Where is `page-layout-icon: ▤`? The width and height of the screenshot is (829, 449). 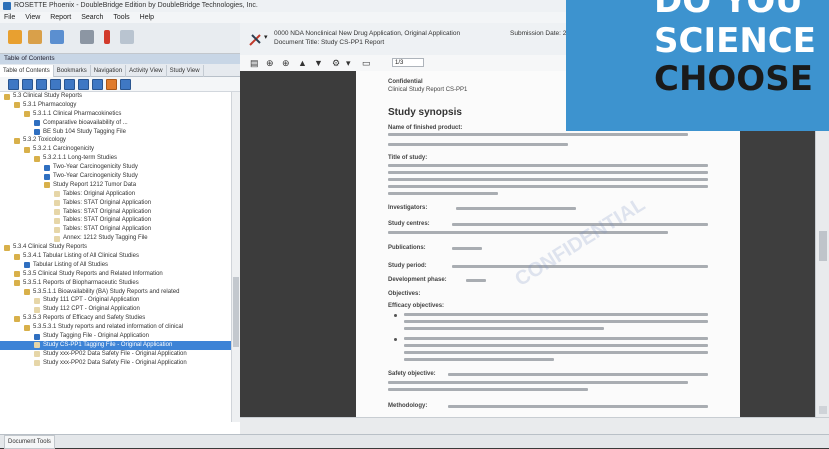 page-layout-icon: ▤ is located at coordinates (254, 63).